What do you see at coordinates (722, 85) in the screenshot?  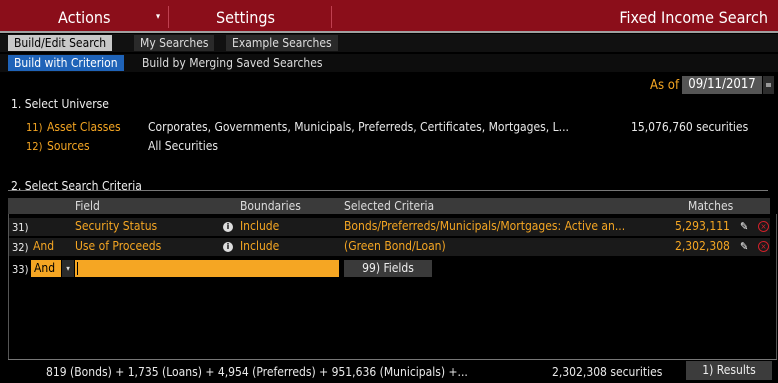 I see `as-of-date-field: 09/11/2017` at bounding box center [722, 85].